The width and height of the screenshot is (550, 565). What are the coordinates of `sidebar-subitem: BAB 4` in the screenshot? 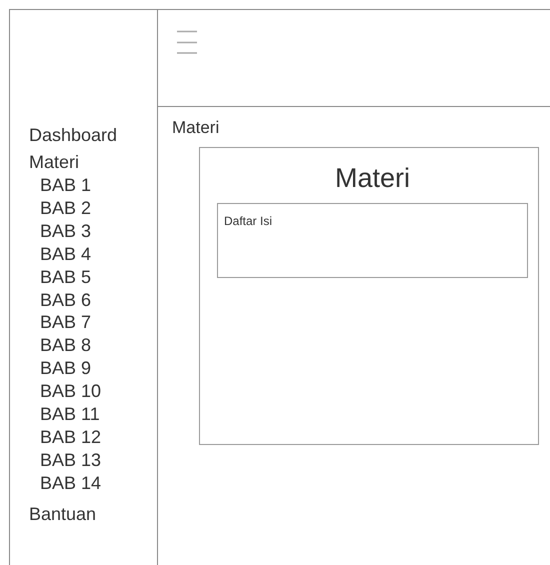 It's located at (66, 254).